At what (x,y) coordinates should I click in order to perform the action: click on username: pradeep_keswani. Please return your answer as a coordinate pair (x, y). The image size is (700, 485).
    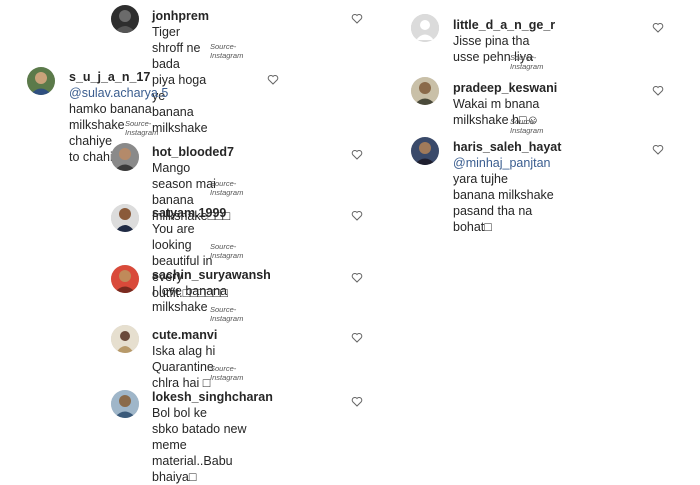
    Looking at the image, I should click on (505, 88).